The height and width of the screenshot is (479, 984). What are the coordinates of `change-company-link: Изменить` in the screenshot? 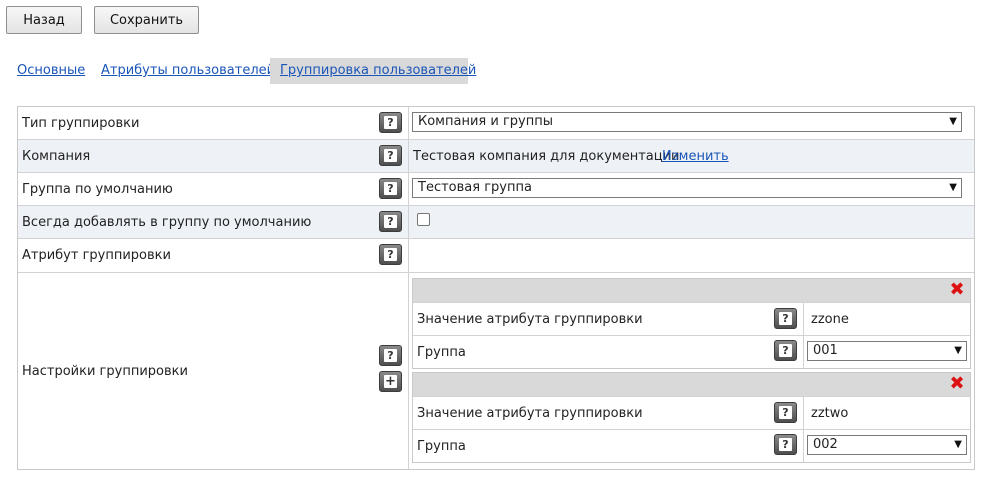 It's located at (695, 156).